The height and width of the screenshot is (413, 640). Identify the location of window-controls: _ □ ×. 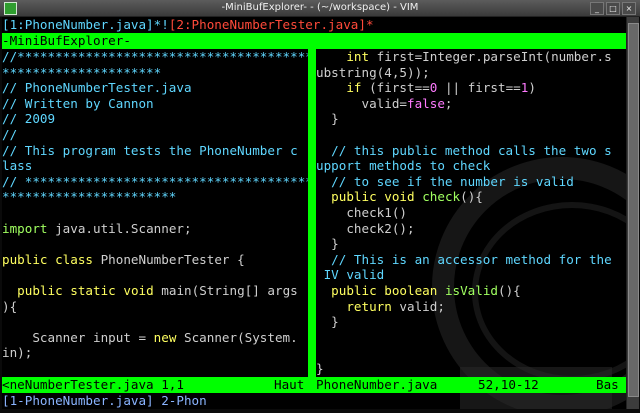
(613, 8).